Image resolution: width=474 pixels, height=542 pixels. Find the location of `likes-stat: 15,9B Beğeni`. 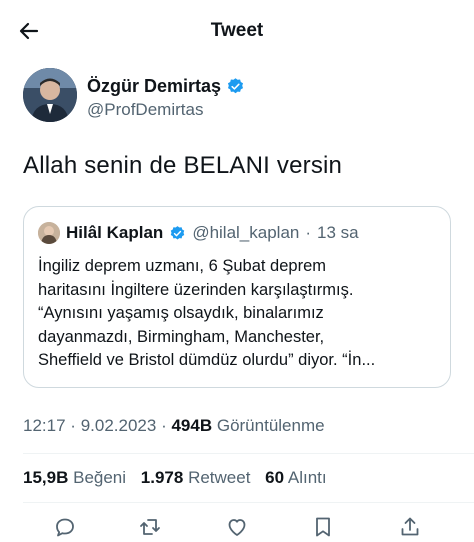

likes-stat: 15,9B Beğeni is located at coordinates (74, 477).